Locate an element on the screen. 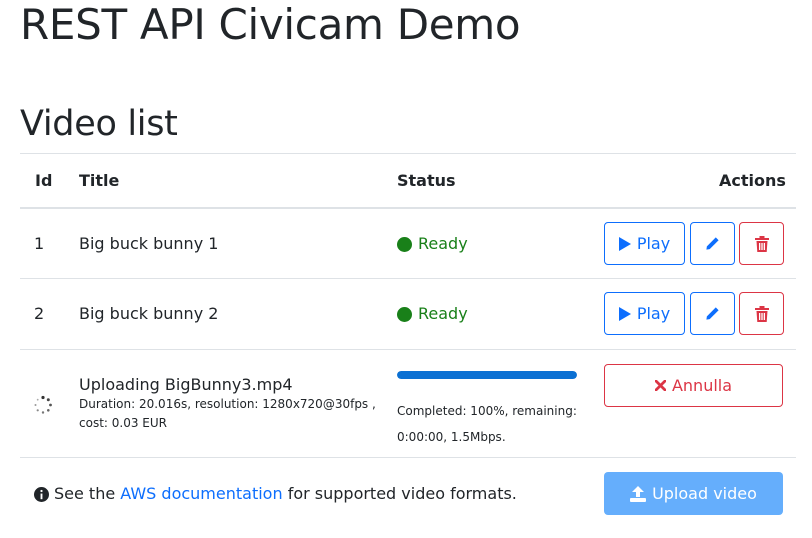  upload-meta-line2: cost: 0.03 EUR is located at coordinates (123, 423).